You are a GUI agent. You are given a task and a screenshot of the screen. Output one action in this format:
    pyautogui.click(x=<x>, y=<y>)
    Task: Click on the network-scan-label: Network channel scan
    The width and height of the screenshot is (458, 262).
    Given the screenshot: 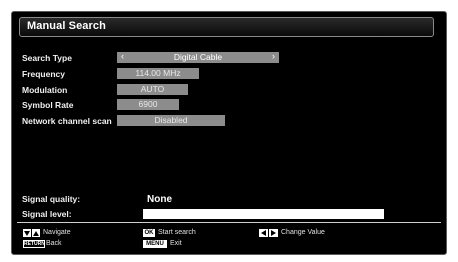 What is the action you would take?
    pyautogui.click(x=67, y=121)
    